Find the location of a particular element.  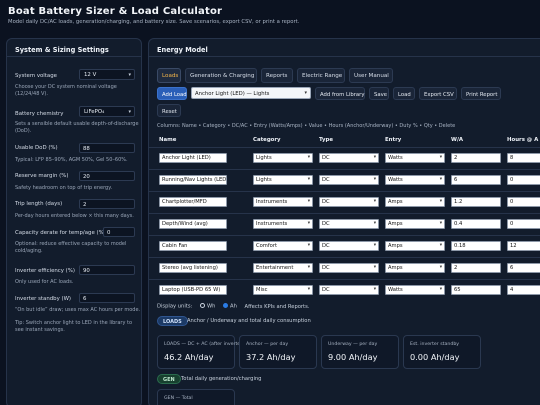

display-units-label: Display units: is located at coordinates (175, 306).